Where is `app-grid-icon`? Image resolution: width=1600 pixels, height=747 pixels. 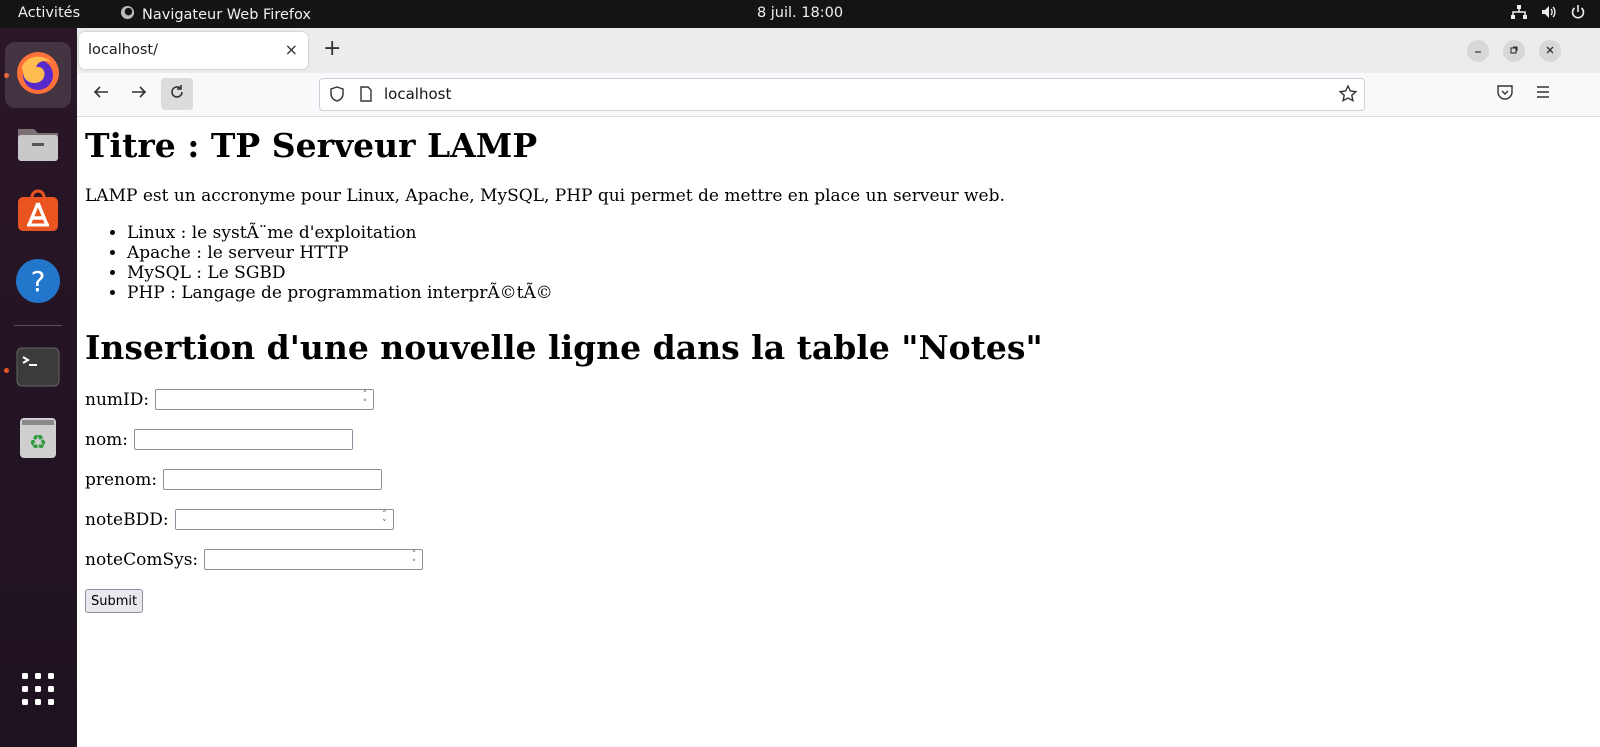
app-grid-icon is located at coordinates (38, 691).